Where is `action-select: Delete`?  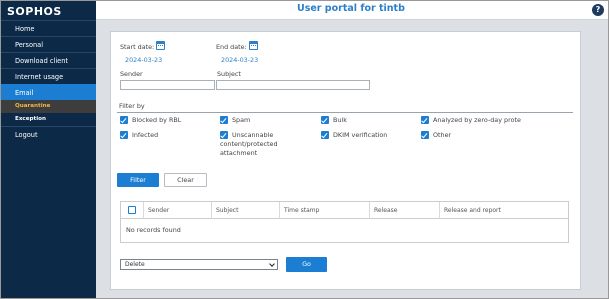 action-select: Delete is located at coordinates (199, 264).